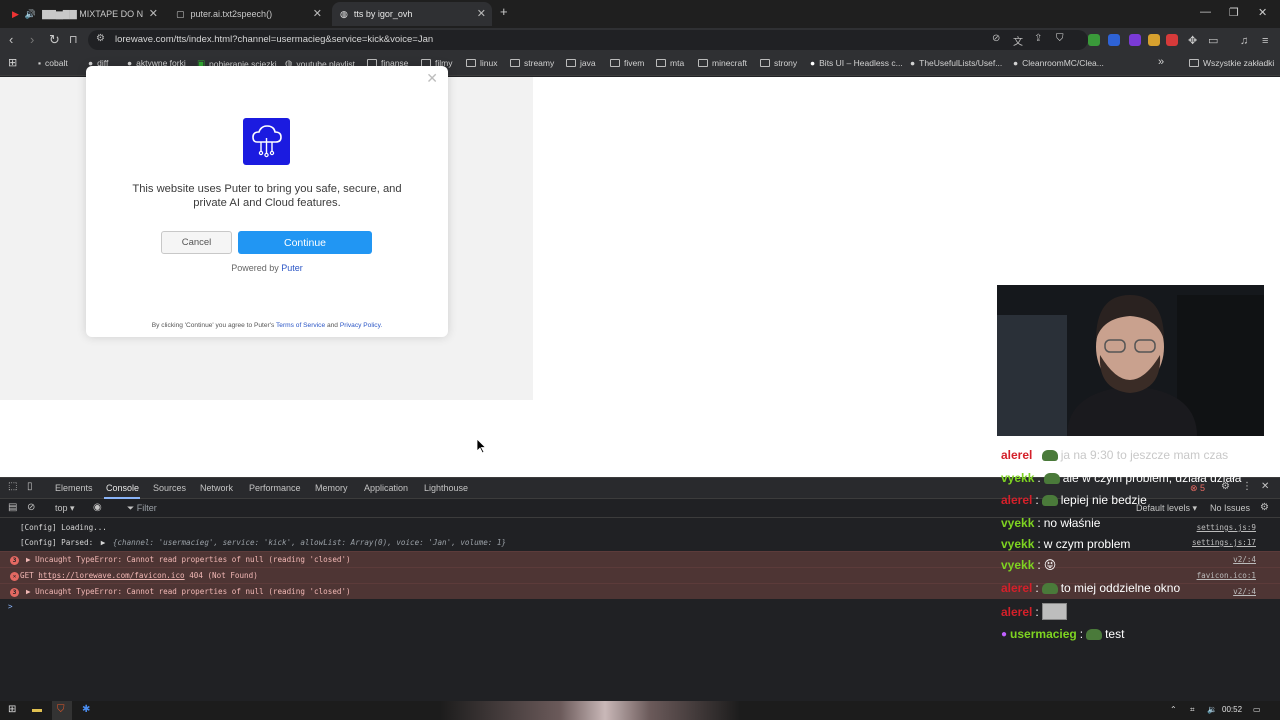 This screenshot has height=720, width=1280. Describe the element at coordinates (32, 40) in the screenshot. I see `forward-icon: ›` at that location.